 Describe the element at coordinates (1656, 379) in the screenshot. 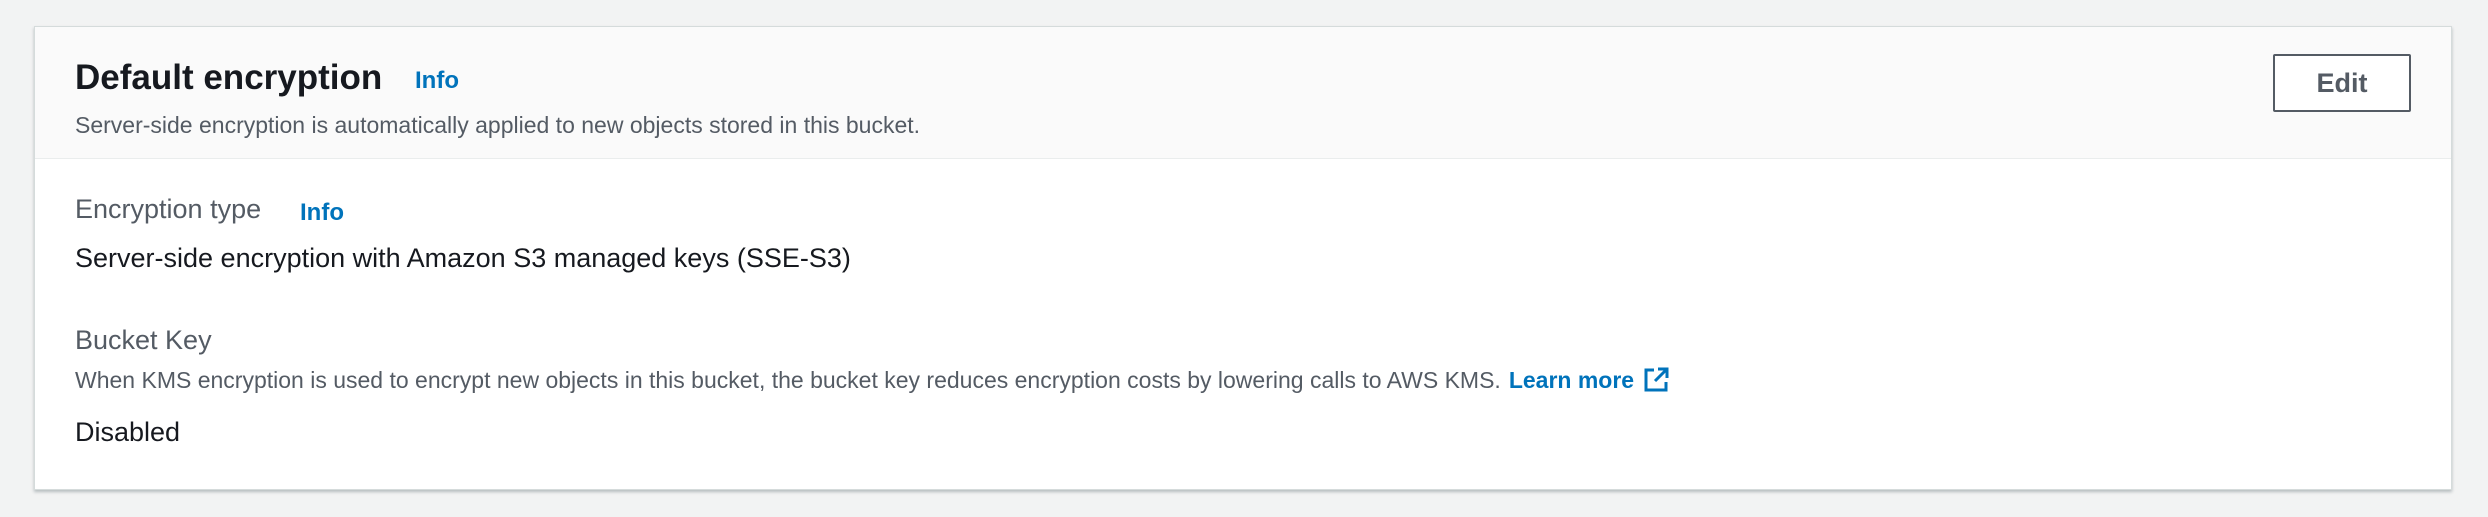

I see `external-link-icon` at that location.